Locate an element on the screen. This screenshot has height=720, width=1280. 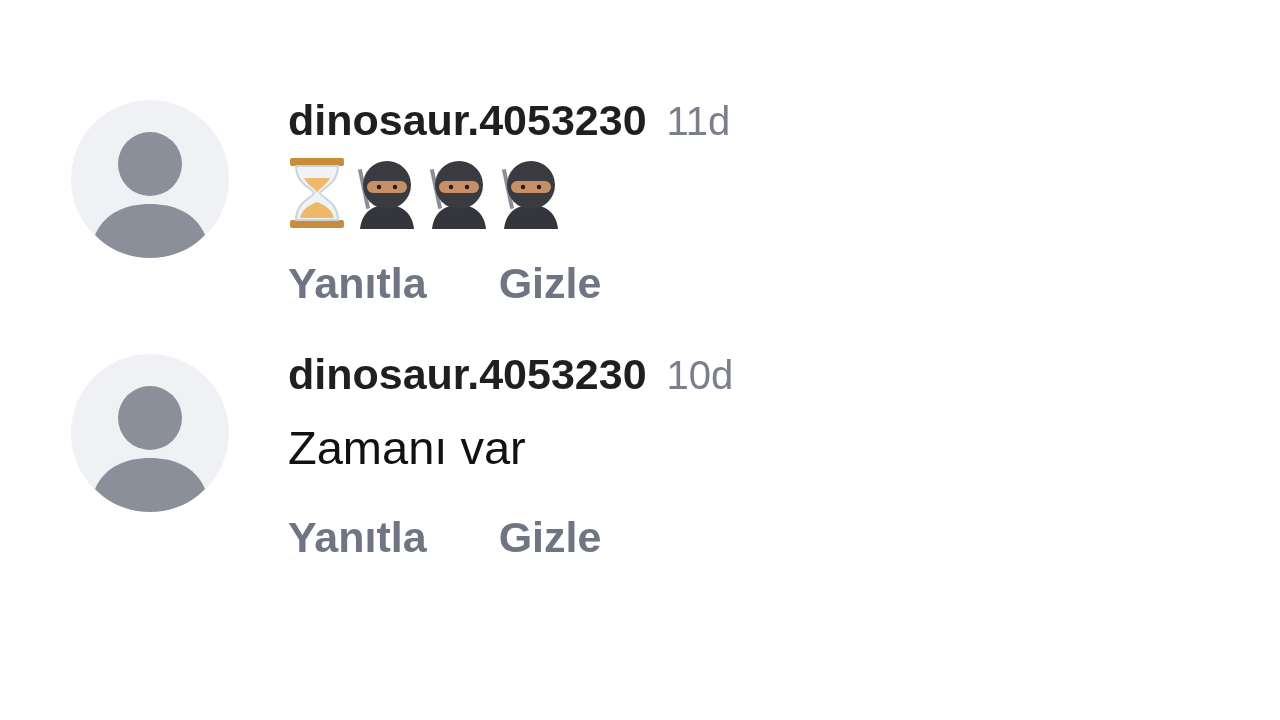
comment-time: 10d is located at coordinates (700, 375).